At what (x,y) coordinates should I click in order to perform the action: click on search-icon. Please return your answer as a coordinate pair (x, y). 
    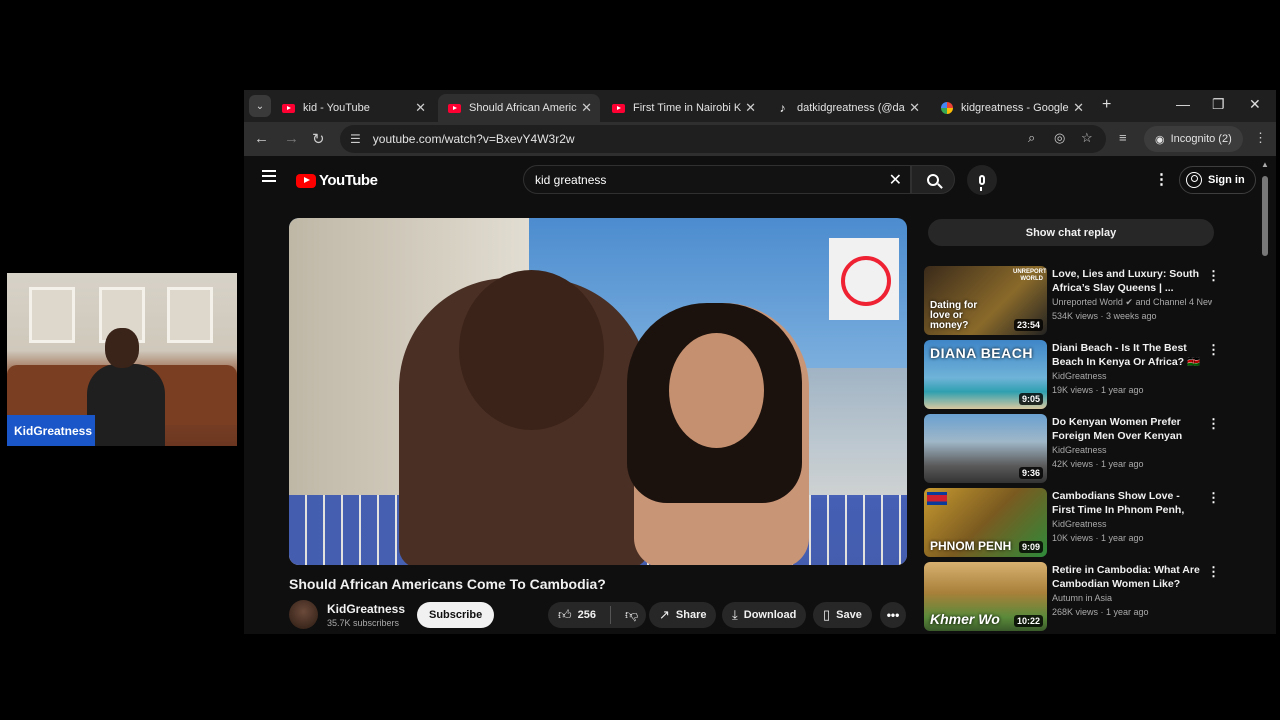
    Looking at the image, I should click on (933, 179).